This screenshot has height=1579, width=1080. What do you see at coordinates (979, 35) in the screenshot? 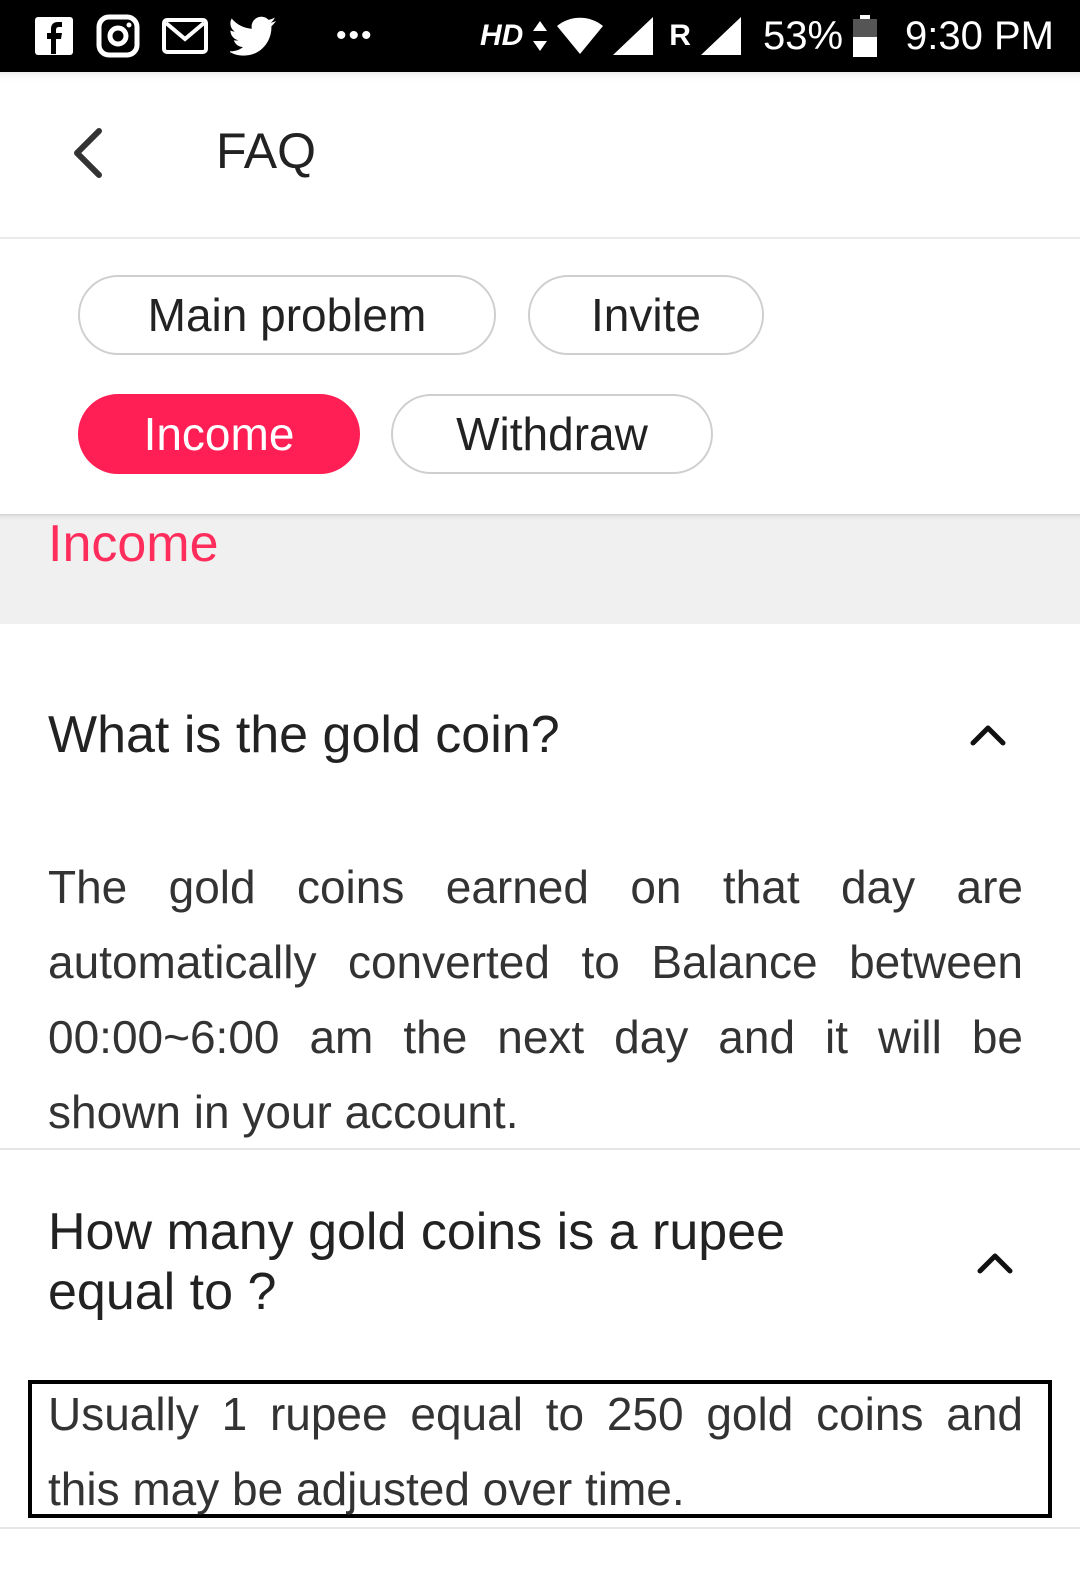
I see `clock: 9:30 PM` at bounding box center [979, 35].